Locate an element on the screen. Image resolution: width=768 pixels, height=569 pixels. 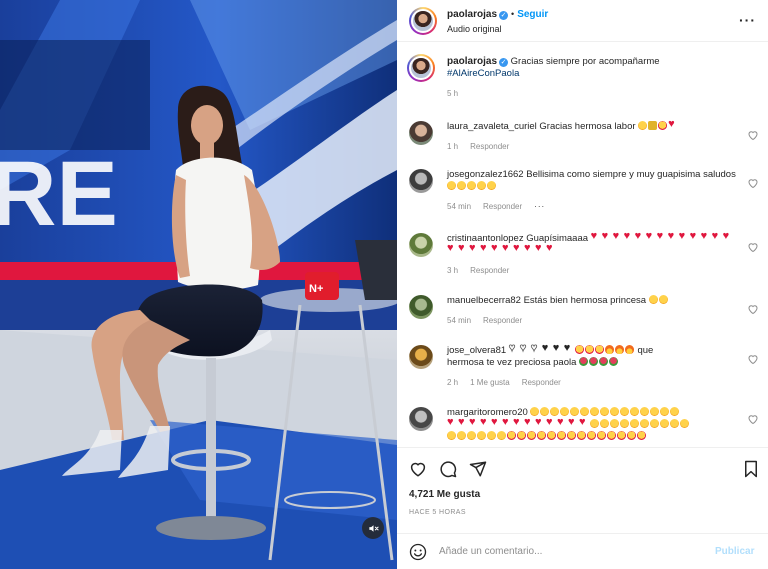
add-comment-bar: Publicar is located at coordinates (582, 551).